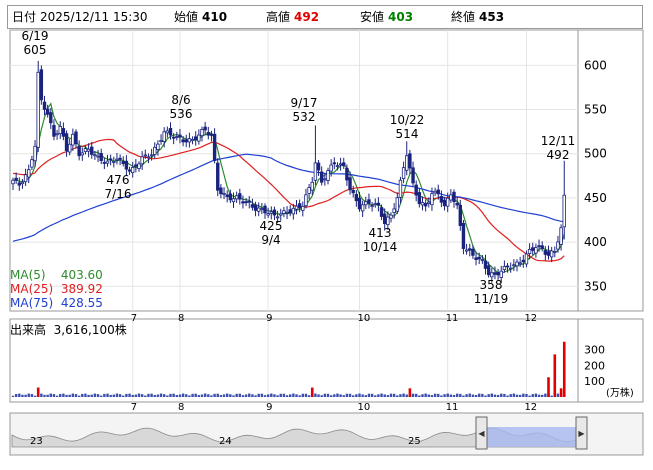 The height and width of the screenshot is (470, 653). I want to click on annotation-date: 12/11, so click(558, 141).